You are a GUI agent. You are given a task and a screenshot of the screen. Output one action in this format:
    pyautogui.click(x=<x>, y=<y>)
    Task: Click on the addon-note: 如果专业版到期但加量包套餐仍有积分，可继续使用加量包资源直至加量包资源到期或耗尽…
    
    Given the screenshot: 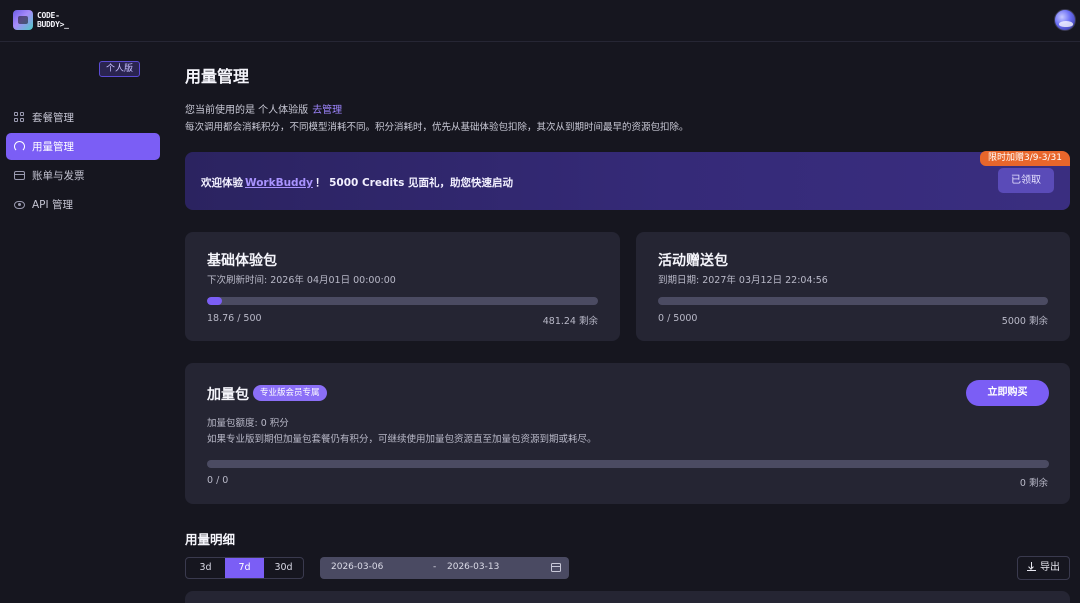 What is the action you would take?
    pyautogui.click(x=402, y=439)
    